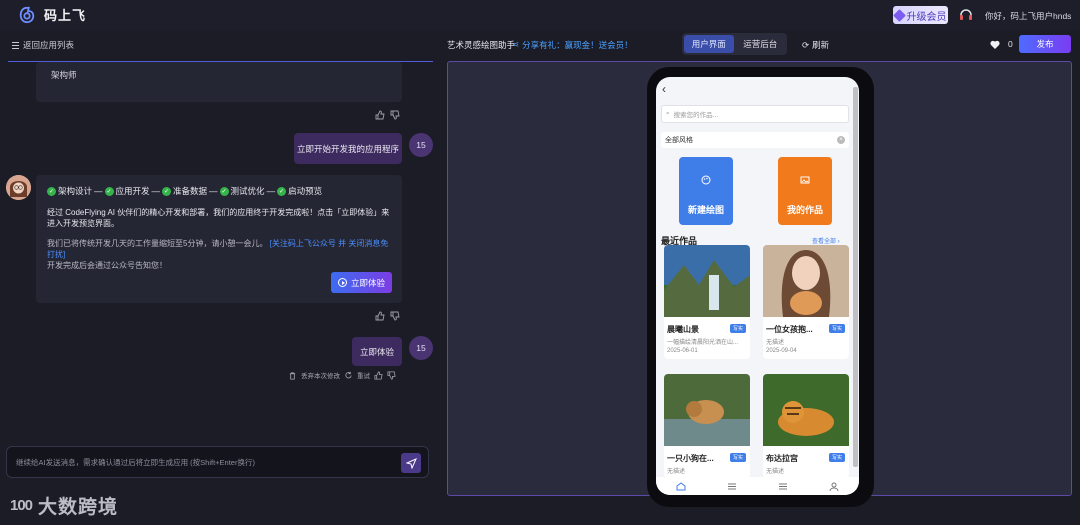 Image resolution: width=1080 pixels, height=525 pixels. Describe the element at coordinates (705, 210) in the screenshot. I see `new-drawing-label: 新建绘图` at that location.